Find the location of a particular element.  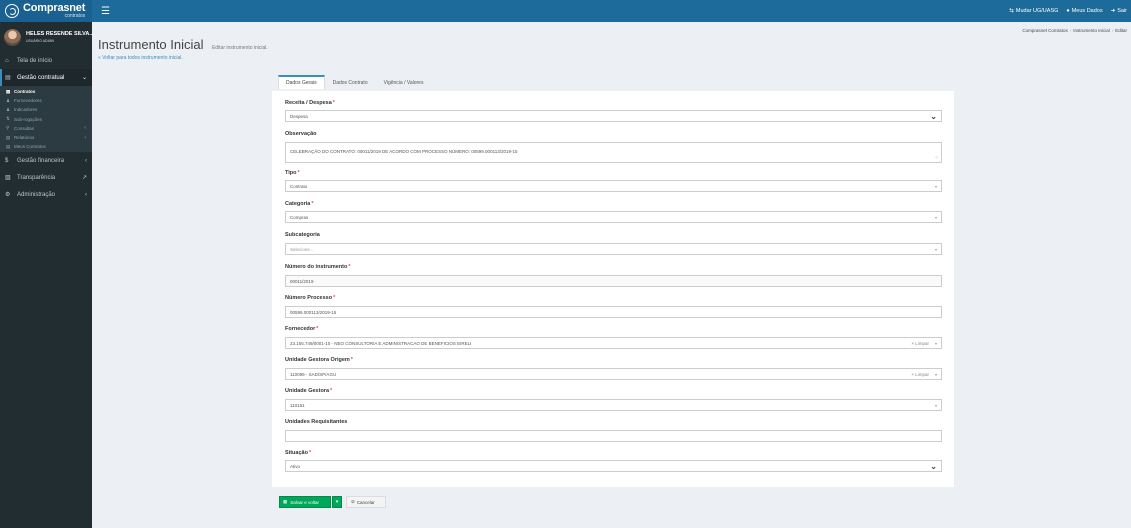

numero-instrumento-input: 00011/2019 is located at coordinates (613, 281).